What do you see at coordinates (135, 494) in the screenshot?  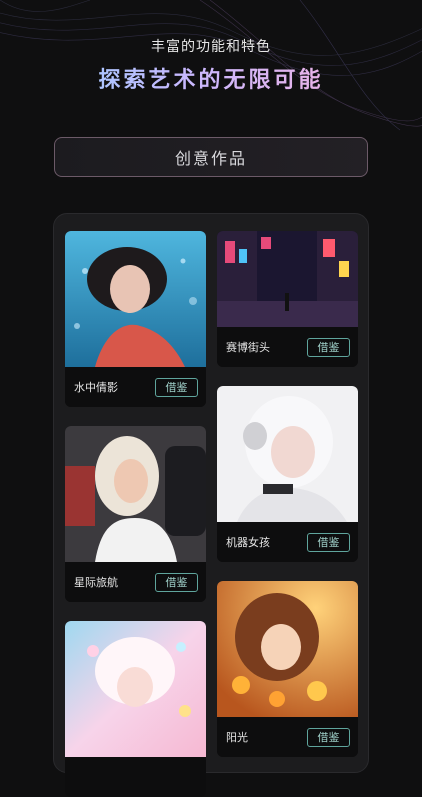 I see `astronaut-girl-image` at bounding box center [135, 494].